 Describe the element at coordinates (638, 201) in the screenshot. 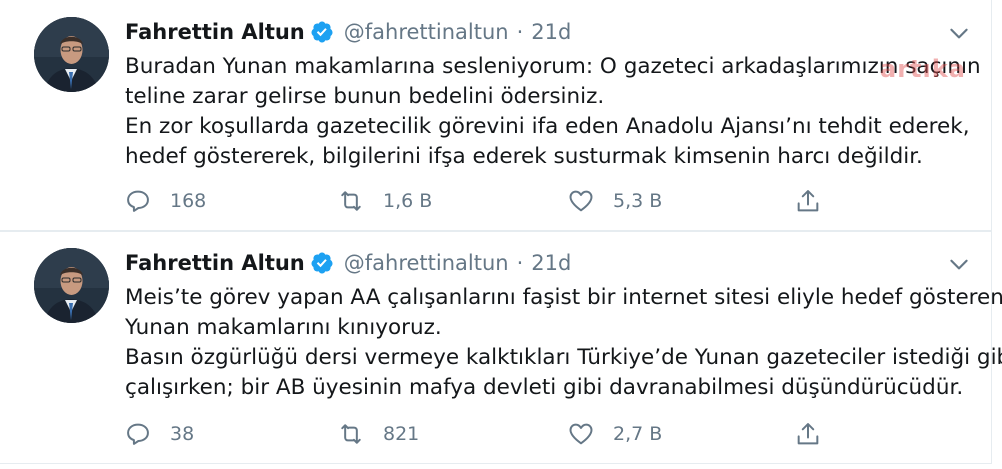

I see `like-count: 5,3 B` at that location.